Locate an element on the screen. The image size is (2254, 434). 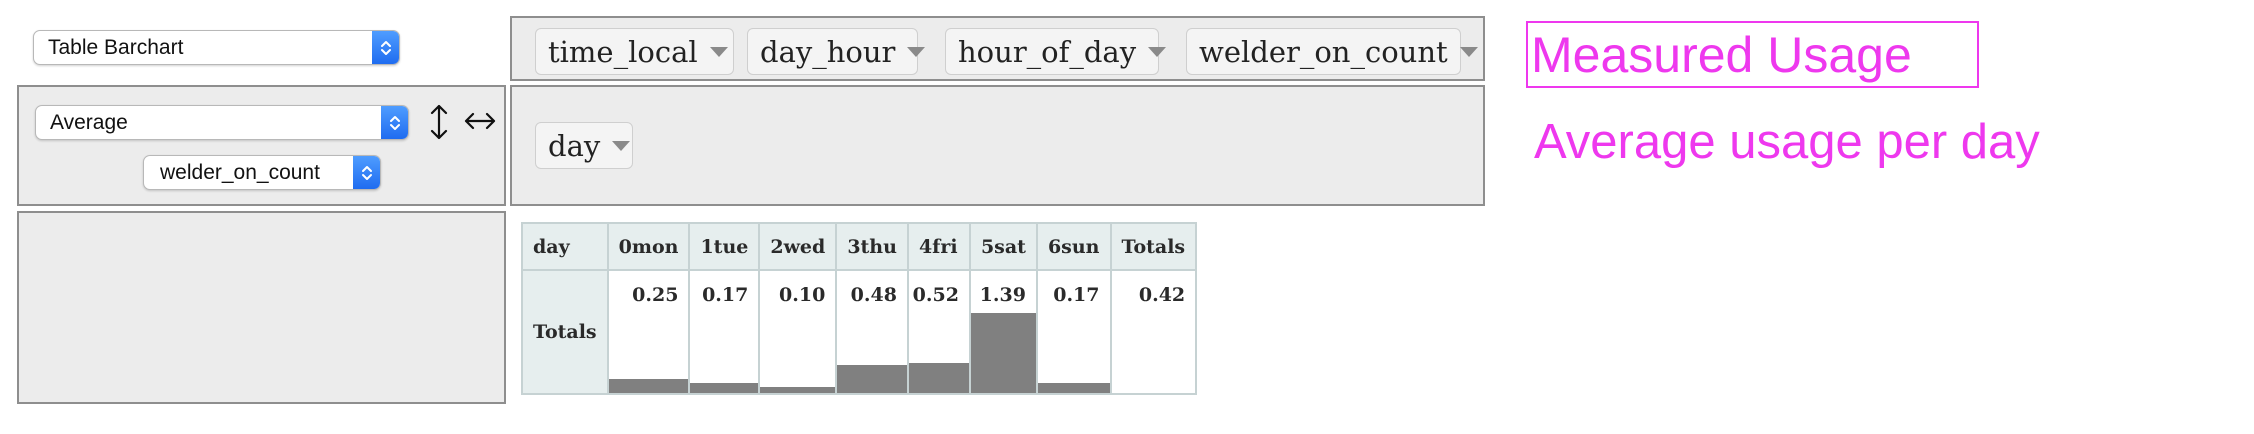
col-attributes-panel: day is located at coordinates (997, 145).